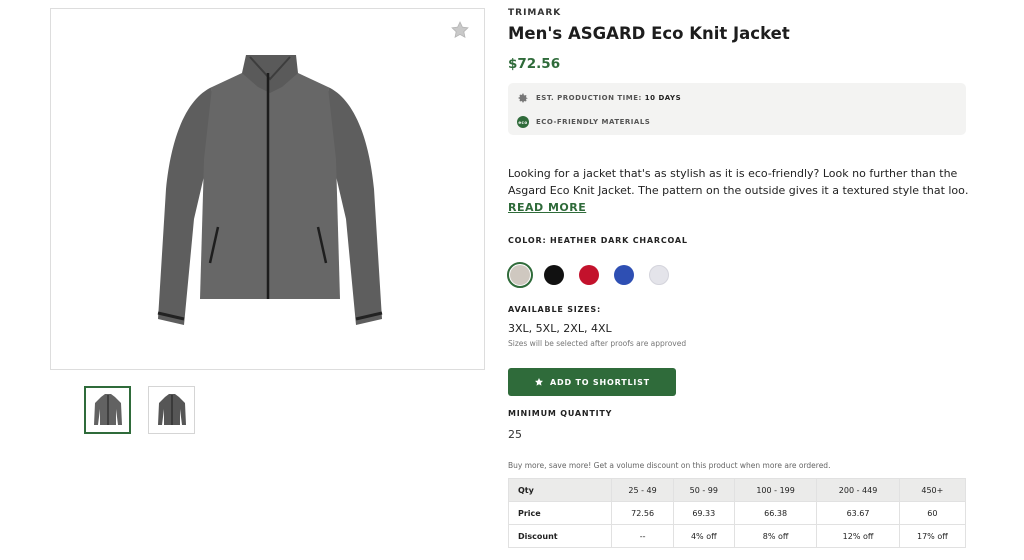  What do you see at coordinates (775, 536) in the screenshot?
I see `pricing-cell: 8% off` at bounding box center [775, 536].